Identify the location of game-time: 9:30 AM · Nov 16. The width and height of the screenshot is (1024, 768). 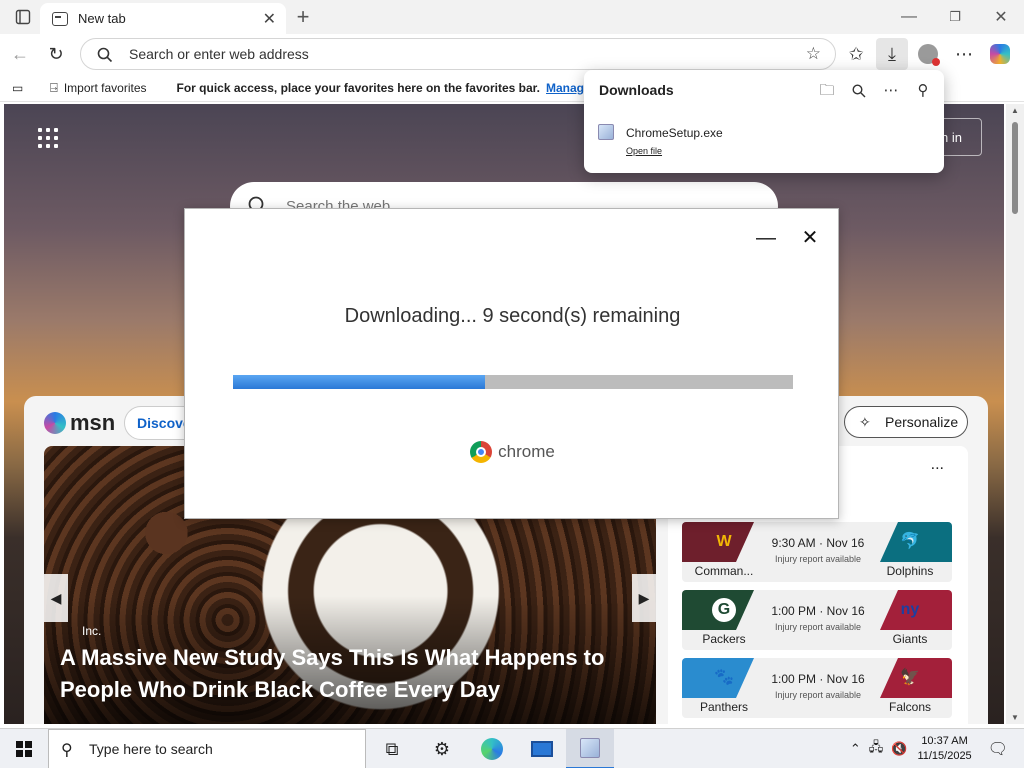
(818, 543).